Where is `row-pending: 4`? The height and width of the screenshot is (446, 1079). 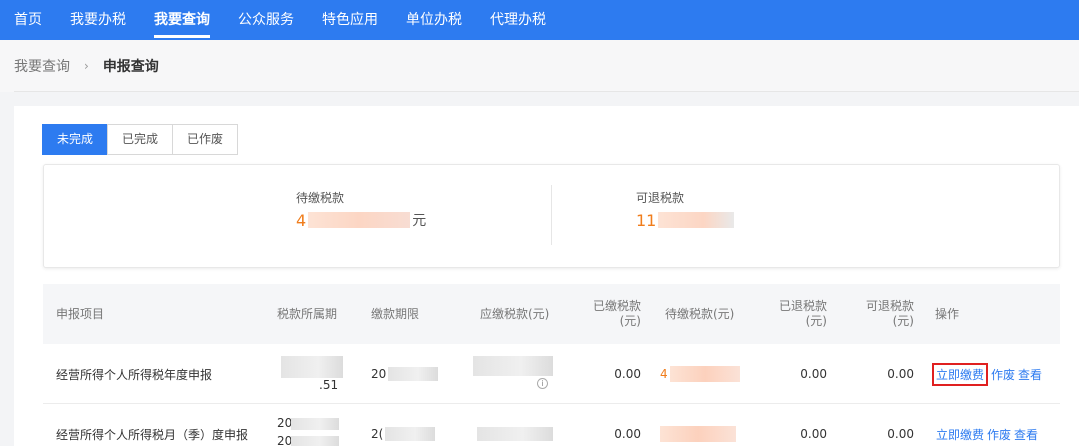
row-pending: 4 is located at coordinates (700, 374).